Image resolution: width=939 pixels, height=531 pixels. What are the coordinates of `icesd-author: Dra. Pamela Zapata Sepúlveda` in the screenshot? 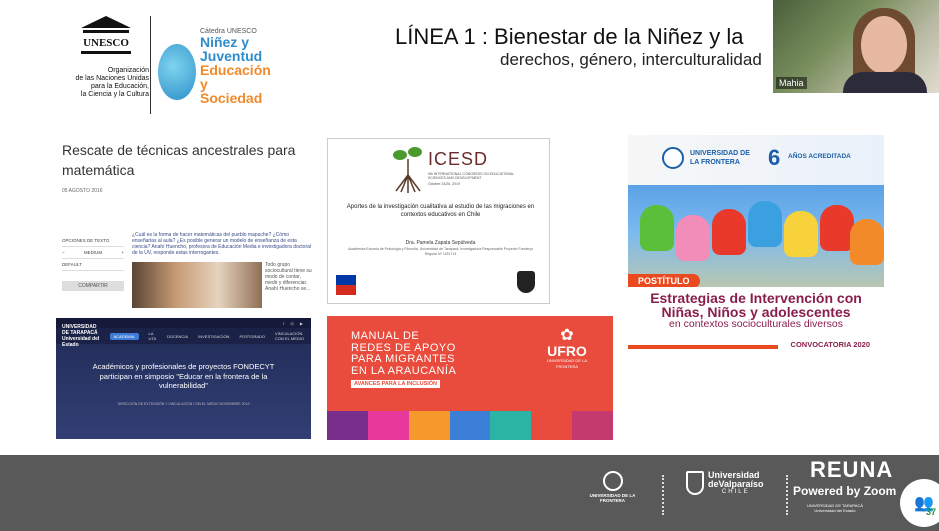 It's located at (440, 243).